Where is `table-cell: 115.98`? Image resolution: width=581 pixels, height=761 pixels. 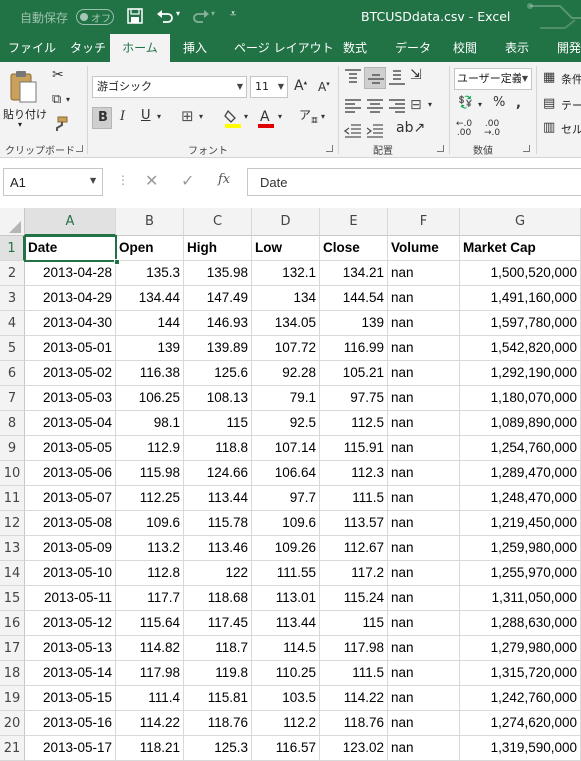
table-cell: 115.98 is located at coordinates (150, 473).